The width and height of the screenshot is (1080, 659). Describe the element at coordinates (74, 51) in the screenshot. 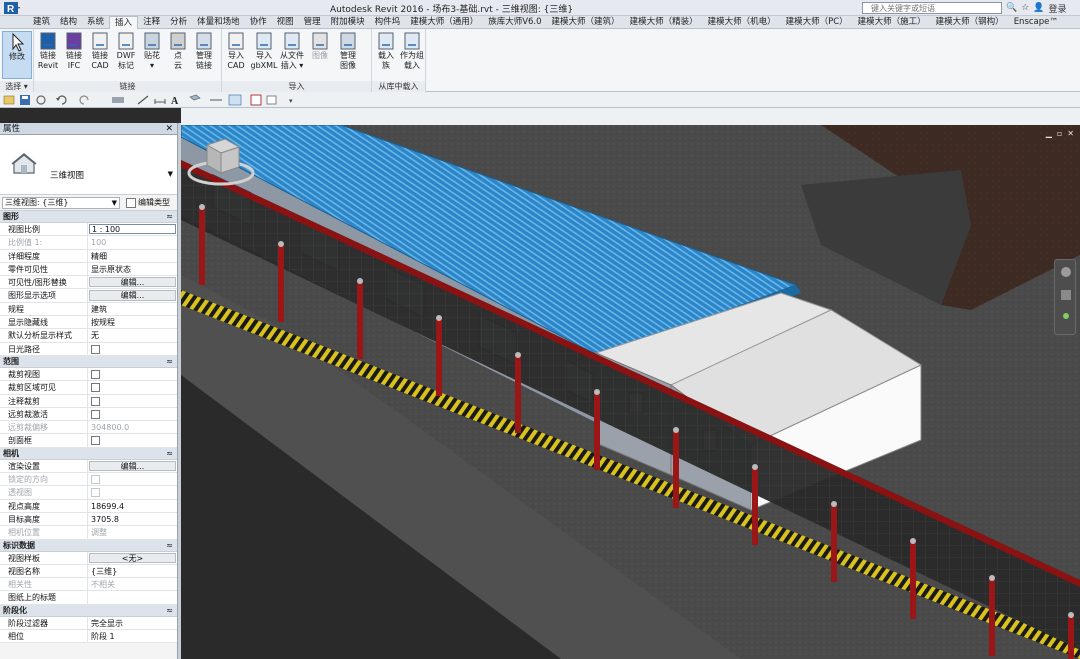

I see `ifc-link-button: 链接 IFC` at that location.